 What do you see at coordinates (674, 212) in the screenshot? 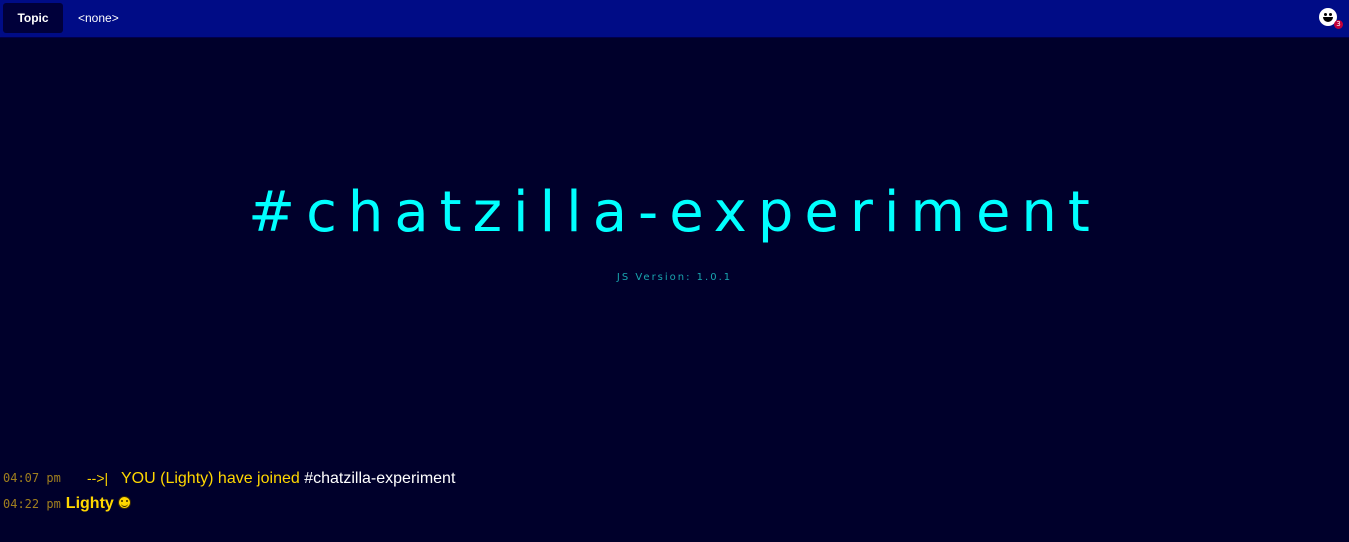
I see `channel-title: #chatzilla-experiment` at bounding box center [674, 212].